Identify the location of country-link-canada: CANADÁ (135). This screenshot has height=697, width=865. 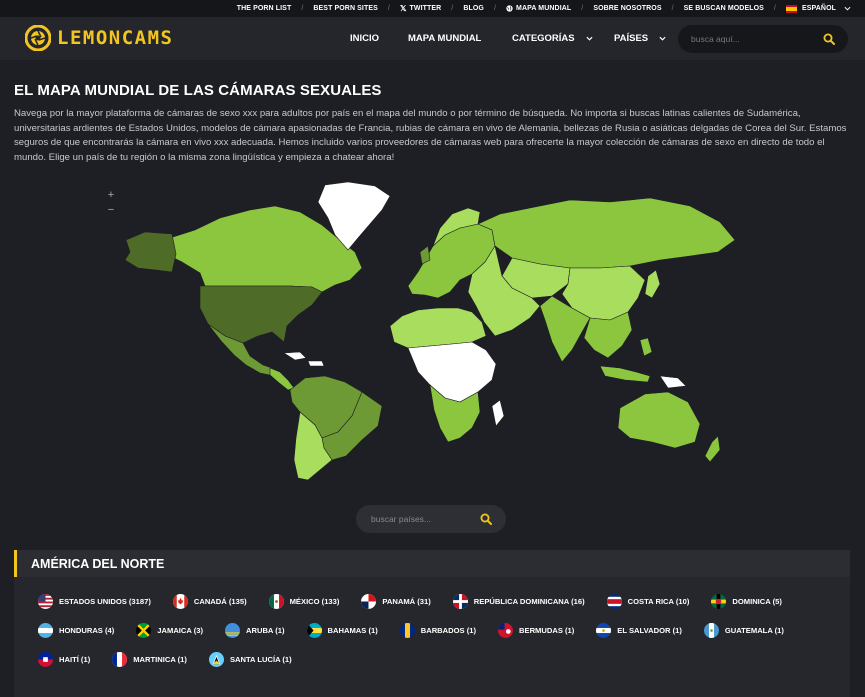
(209, 601).